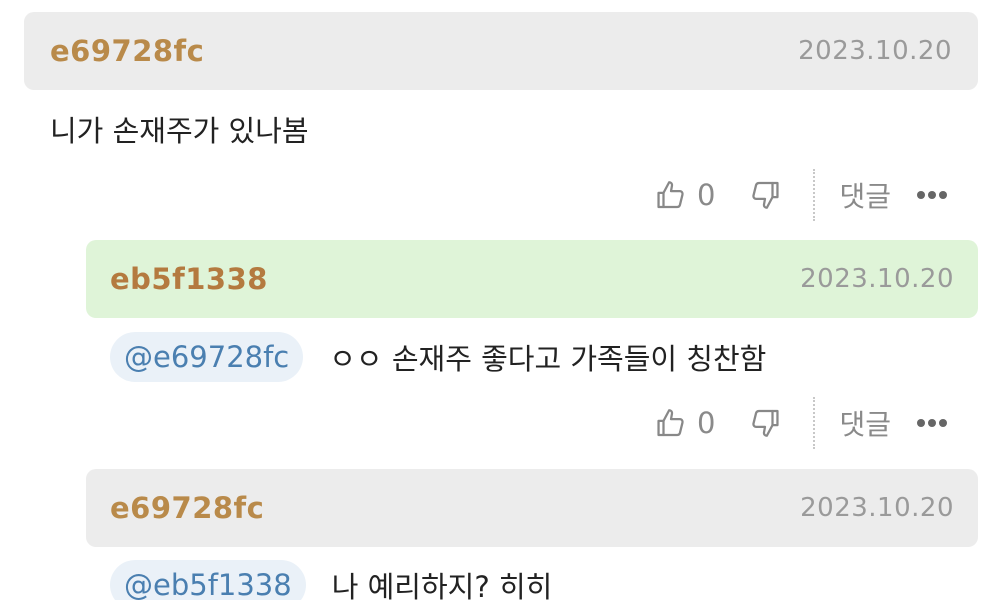 The image size is (1000, 600). Describe the element at coordinates (442, 585) in the screenshot. I see `comment-text: 나 예리하지? 히히` at that location.